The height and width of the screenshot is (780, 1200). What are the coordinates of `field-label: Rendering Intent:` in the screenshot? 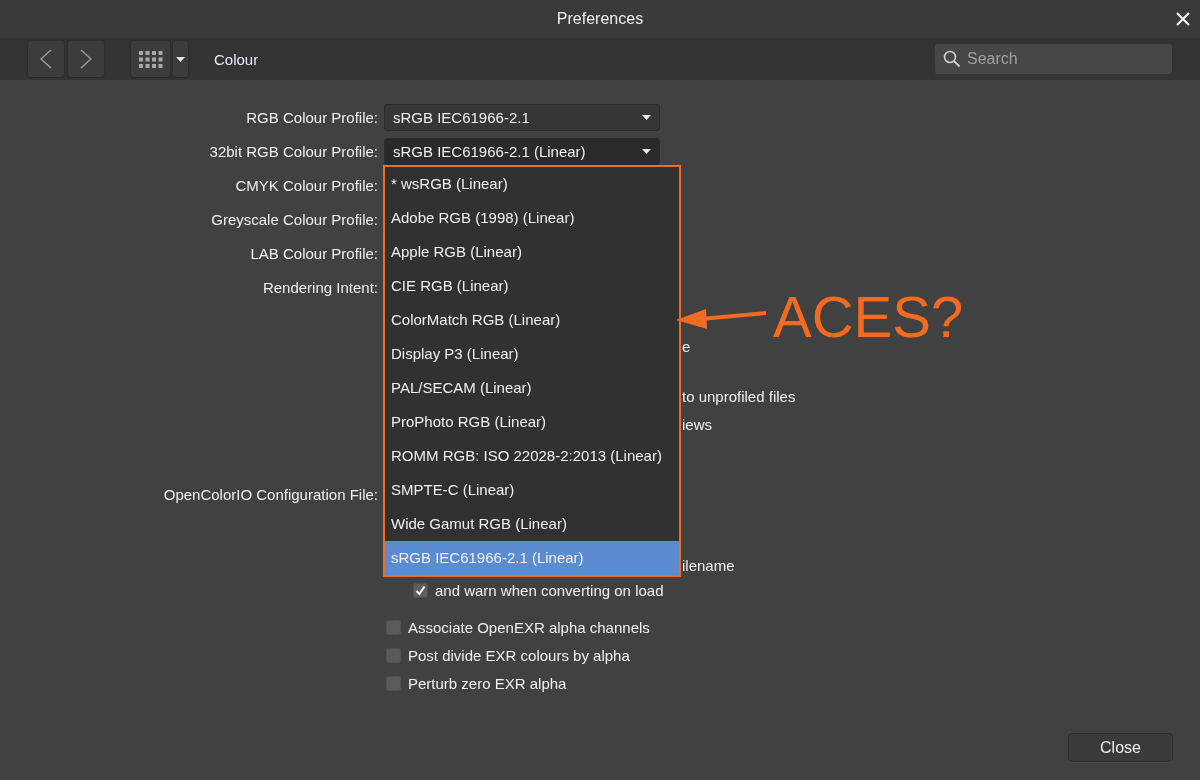 It's located at (319, 287).